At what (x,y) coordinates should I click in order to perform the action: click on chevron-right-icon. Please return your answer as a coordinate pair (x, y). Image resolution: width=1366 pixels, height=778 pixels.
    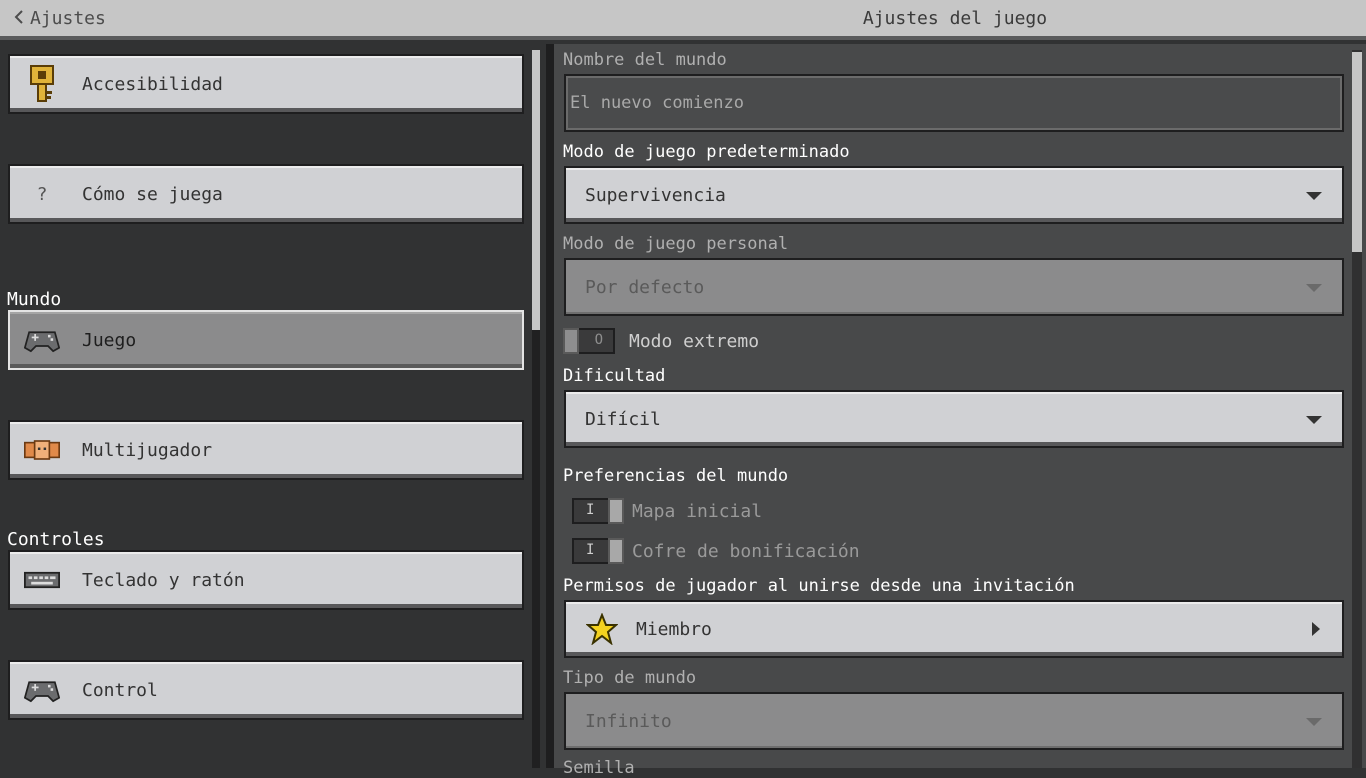
    Looking at the image, I should click on (1316, 629).